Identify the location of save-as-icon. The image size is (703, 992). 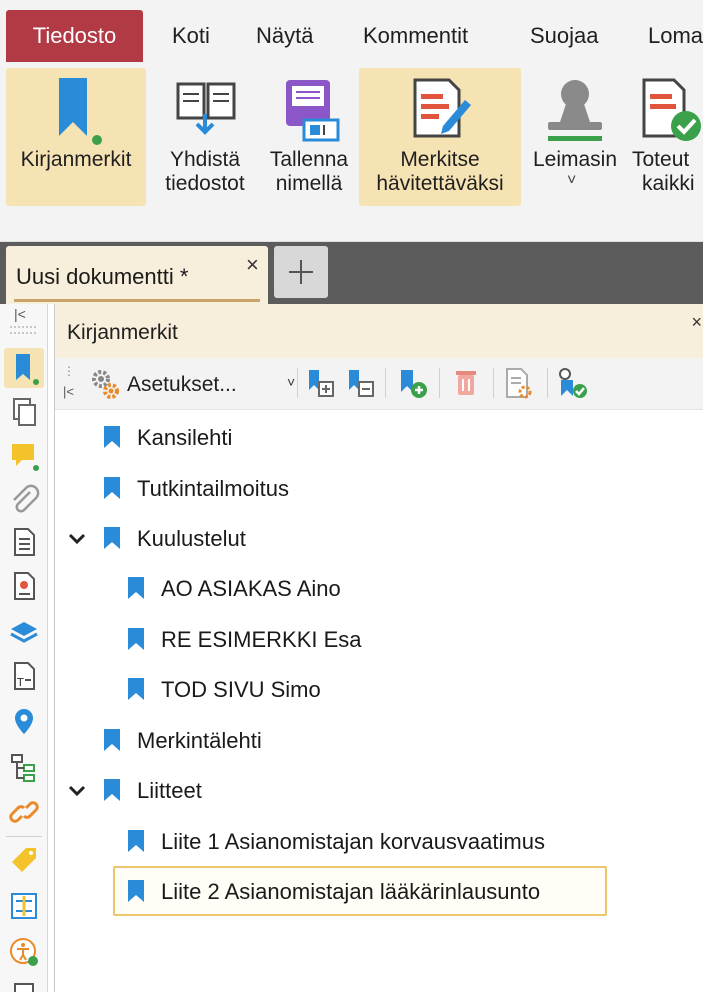
(309, 110).